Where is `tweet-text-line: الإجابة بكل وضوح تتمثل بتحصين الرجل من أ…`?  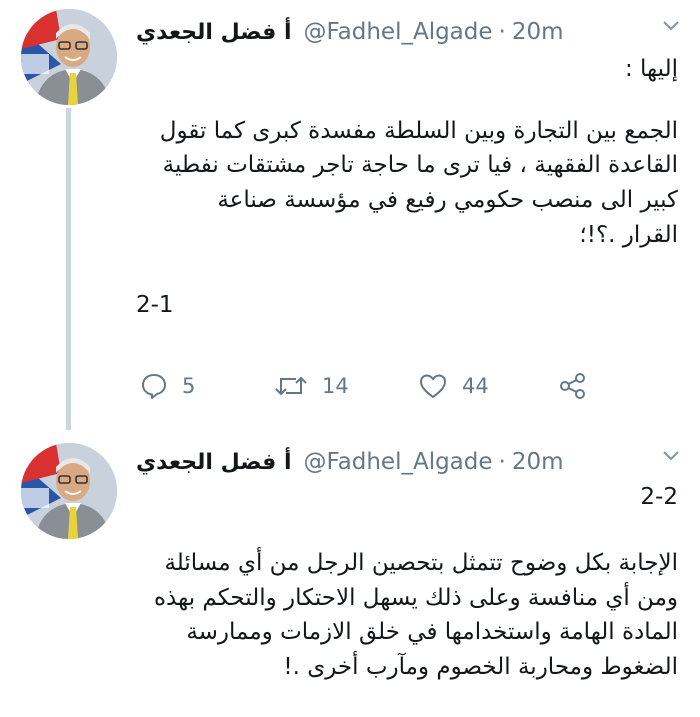 tweet-text-line: الإجابة بكل وضوح تتمثل بتحصين الرجل من أ… is located at coordinates (421, 563).